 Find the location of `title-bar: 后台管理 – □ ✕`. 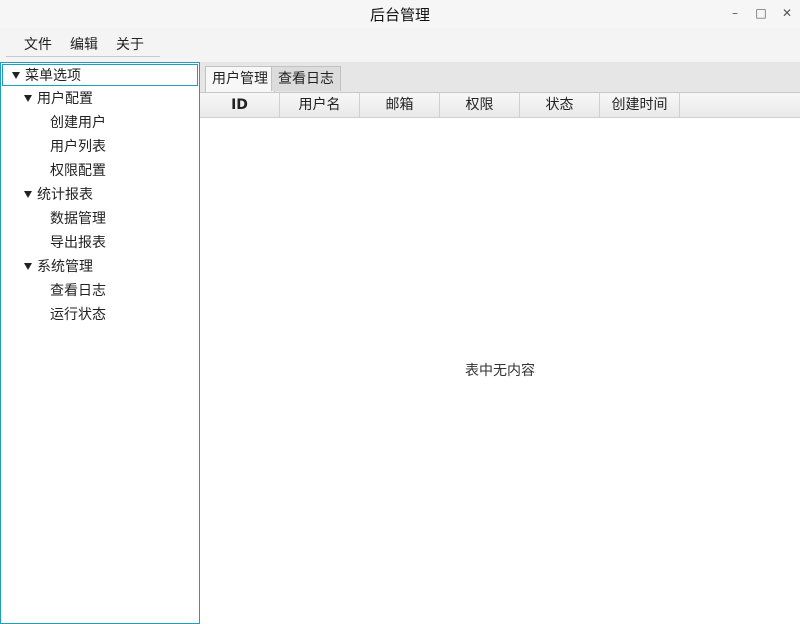

title-bar: 后台管理 – □ ✕ is located at coordinates (400, 14).